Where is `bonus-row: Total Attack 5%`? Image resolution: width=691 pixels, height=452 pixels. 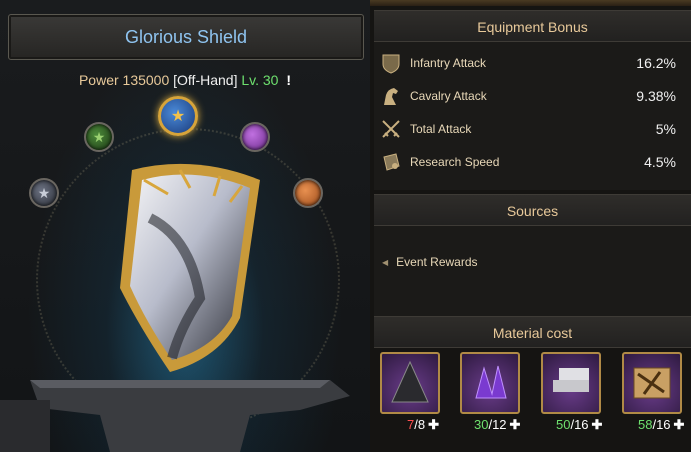
bonus-row: Total Attack 5% is located at coordinates (532, 131).